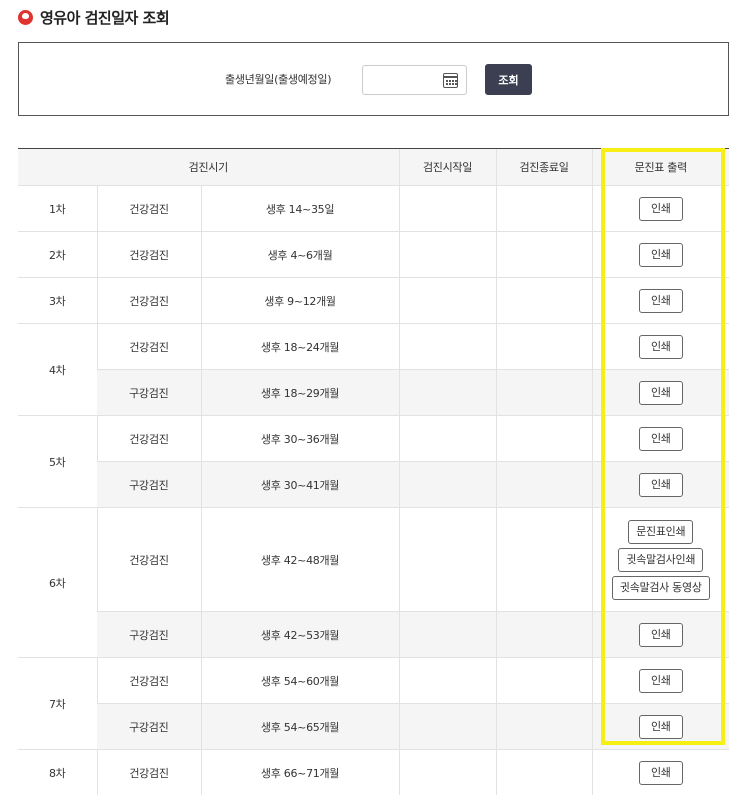  I want to click on birthdate-label: 출생년월일(출생예정일), so click(278, 79).